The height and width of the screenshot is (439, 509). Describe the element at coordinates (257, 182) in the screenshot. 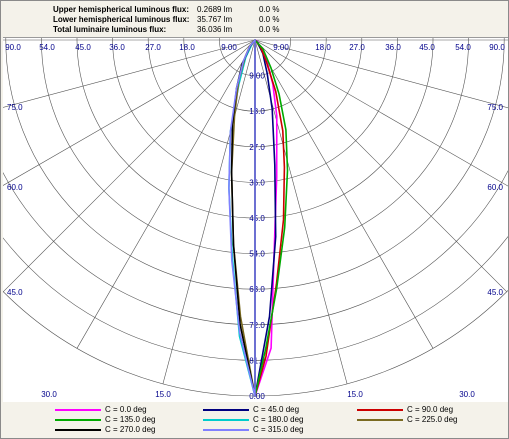

I see `radial-tick-label: 36.0` at that location.